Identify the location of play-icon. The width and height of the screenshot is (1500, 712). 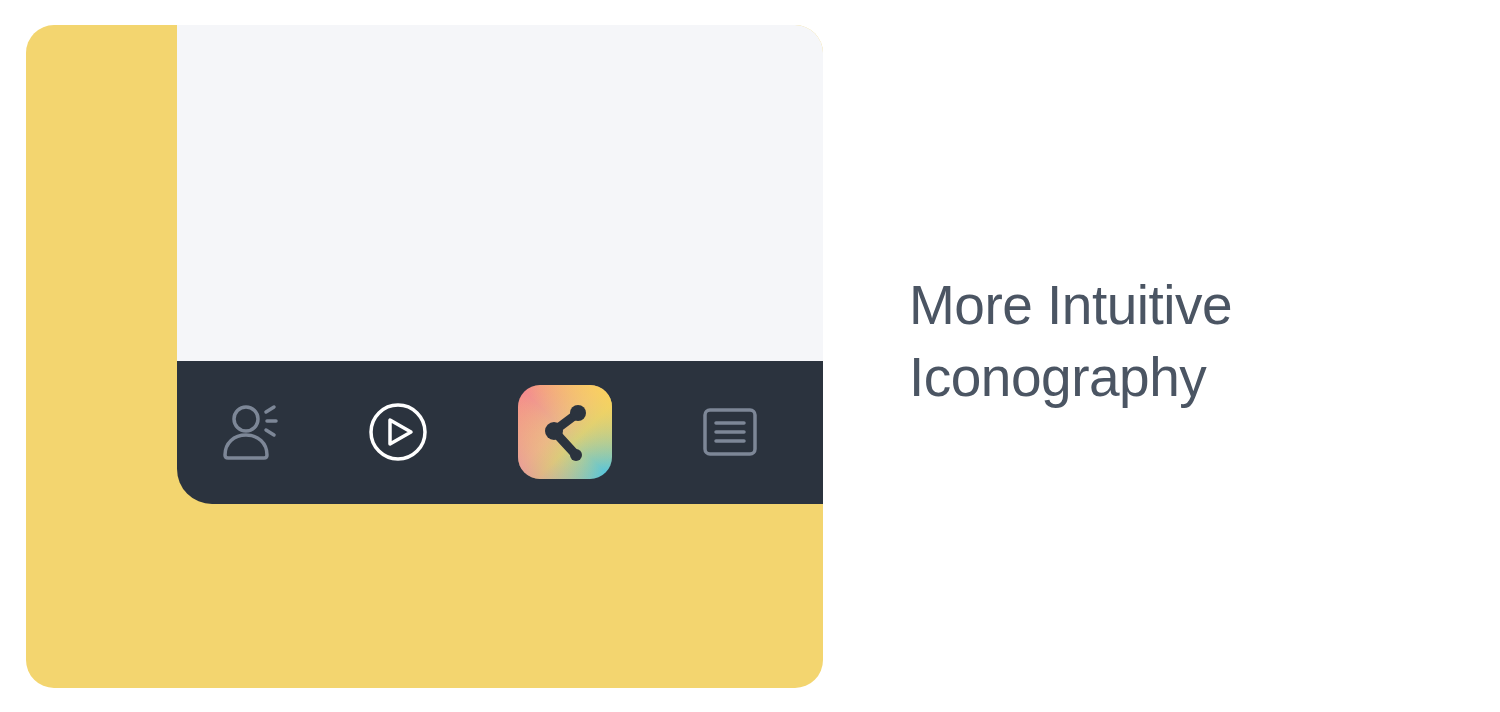
(398, 432).